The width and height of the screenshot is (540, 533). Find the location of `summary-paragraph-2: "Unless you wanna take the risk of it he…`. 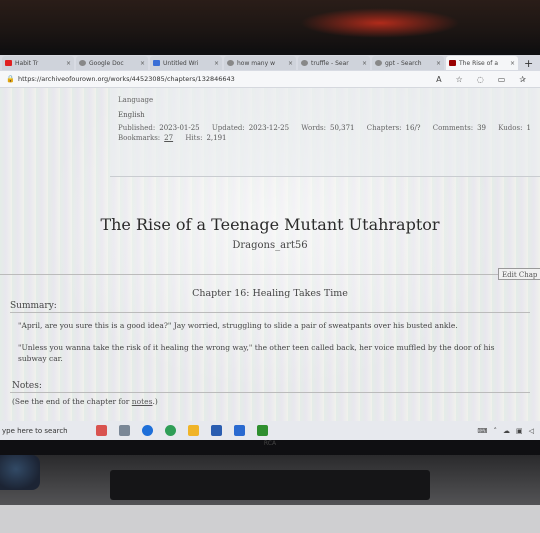

summary-paragraph-2: "Unless you wanna take the risk of it he… is located at coordinates (256, 353).